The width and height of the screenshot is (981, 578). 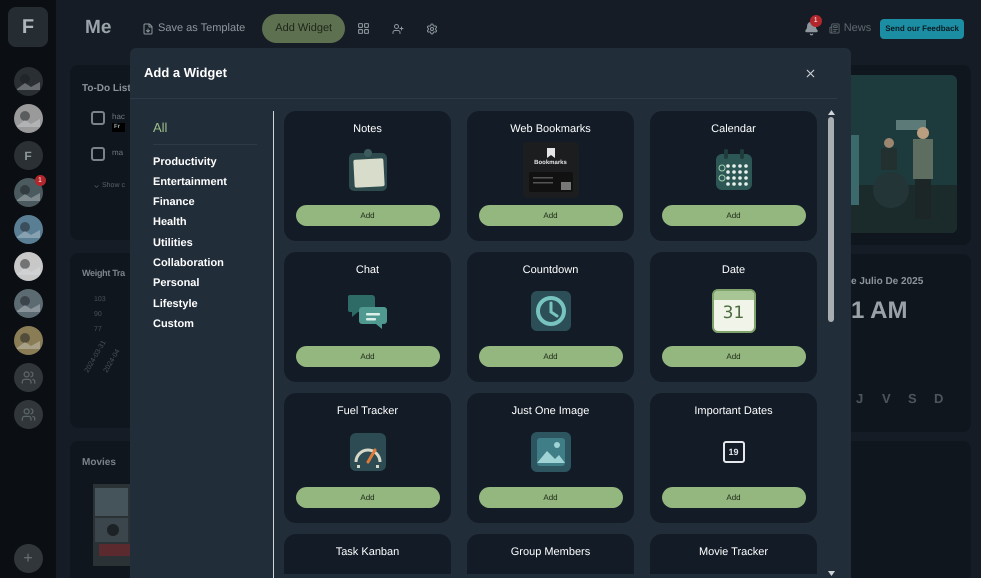 What do you see at coordinates (363, 28) in the screenshot?
I see `layout-icon` at bounding box center [363, 28].